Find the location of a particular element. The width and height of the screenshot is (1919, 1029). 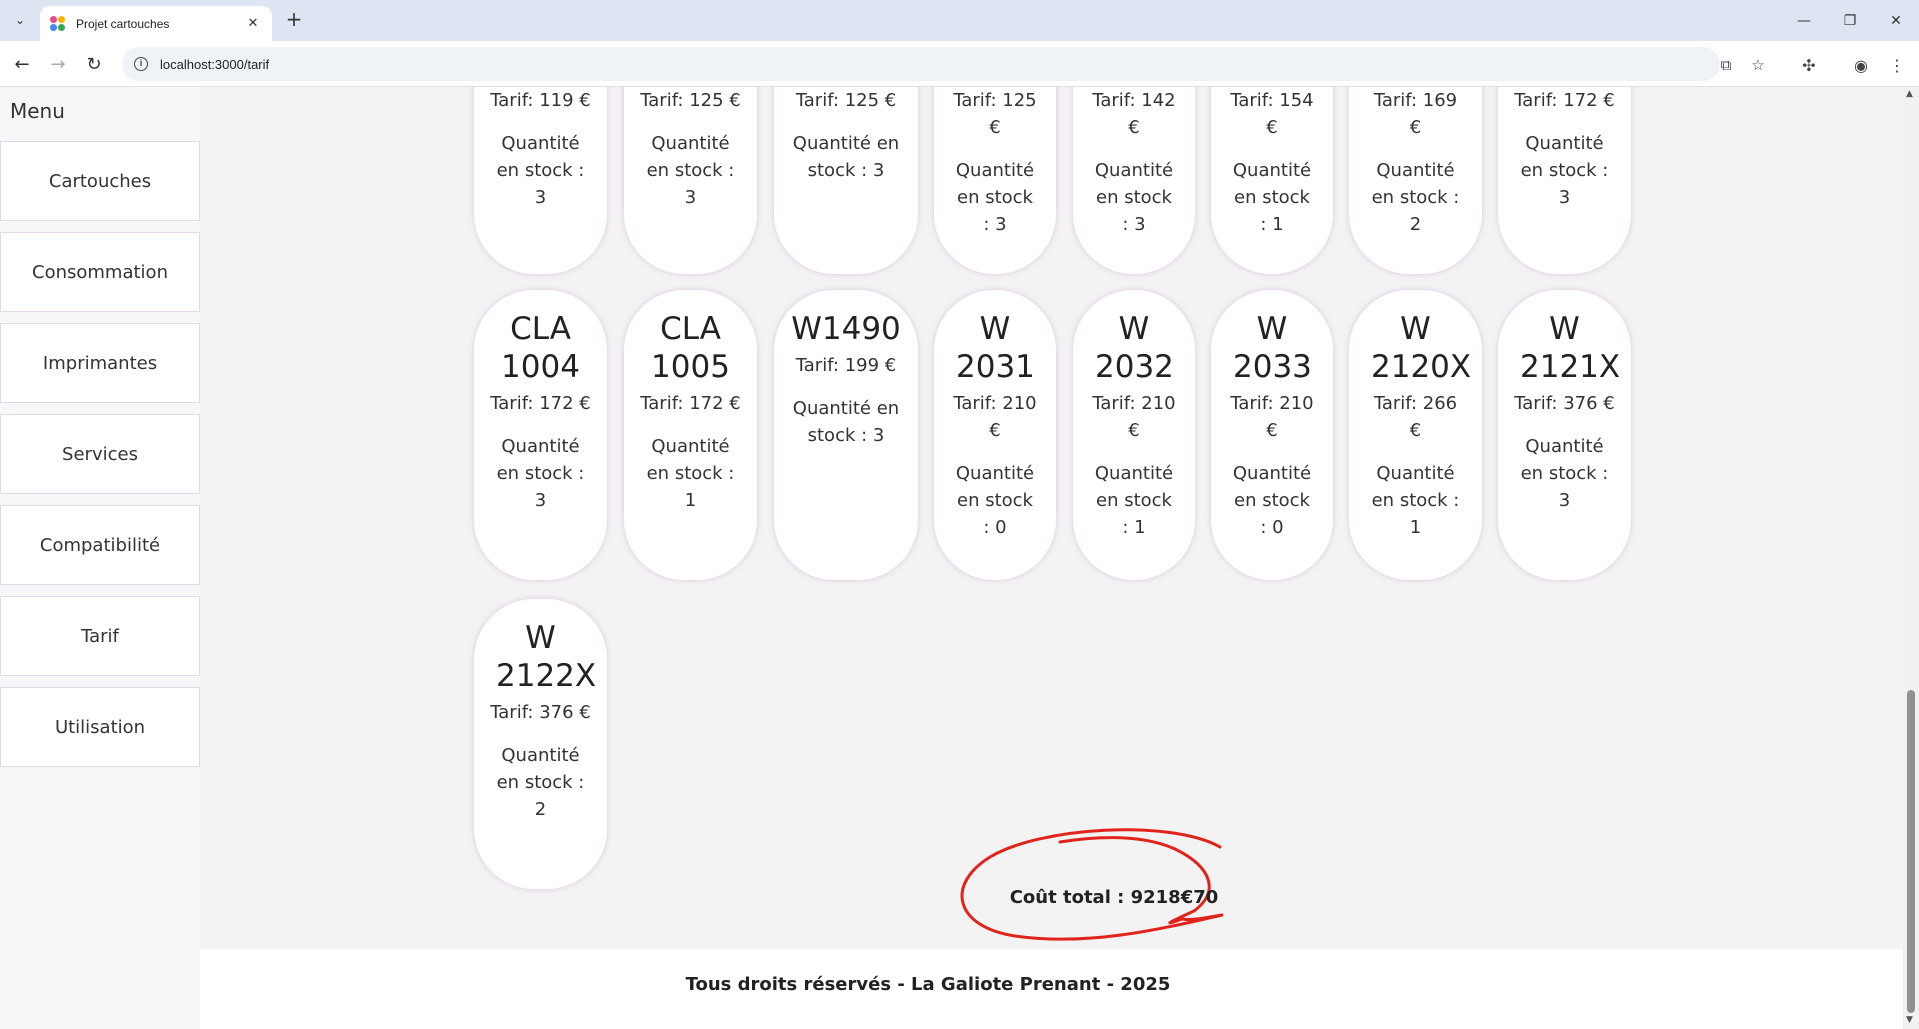

cartridge-card: Tarif: 142 € Quantité en stock : 3 is located at coordinates (1134, 180).